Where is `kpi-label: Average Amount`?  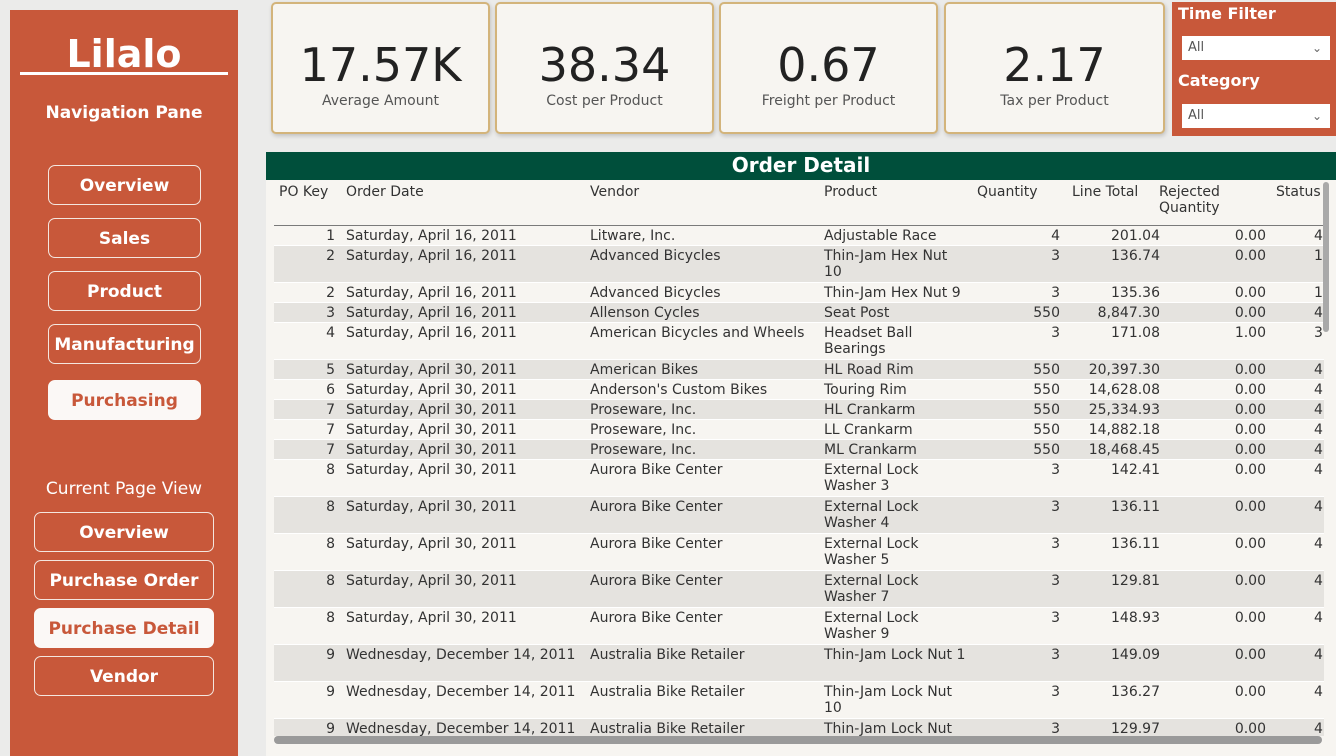 kpi-label: Average Amount is located at coordinates (380, 101).